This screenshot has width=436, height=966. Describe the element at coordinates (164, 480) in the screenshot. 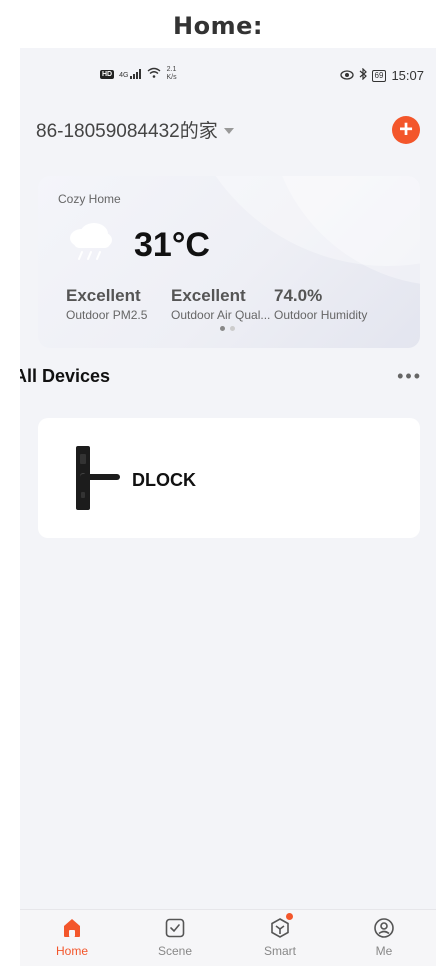

I see `device-name: DLOCK` at that location.